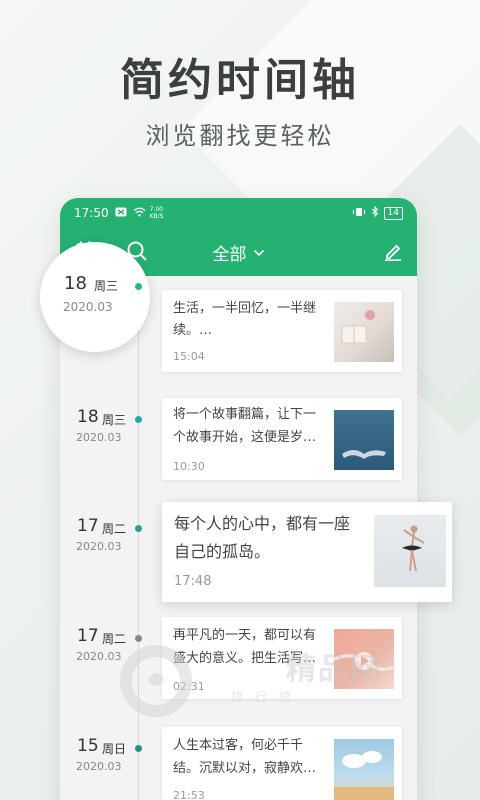  Describe the element at coordinates (138, 542) in the screenshot. I see `timeline-axis` at that location.